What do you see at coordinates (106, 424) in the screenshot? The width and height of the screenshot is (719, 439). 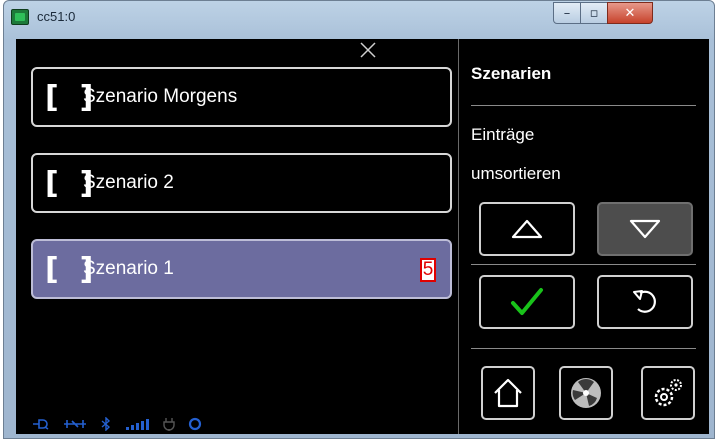 I see `bluetooth-icon` at bounding box center [106, 424].